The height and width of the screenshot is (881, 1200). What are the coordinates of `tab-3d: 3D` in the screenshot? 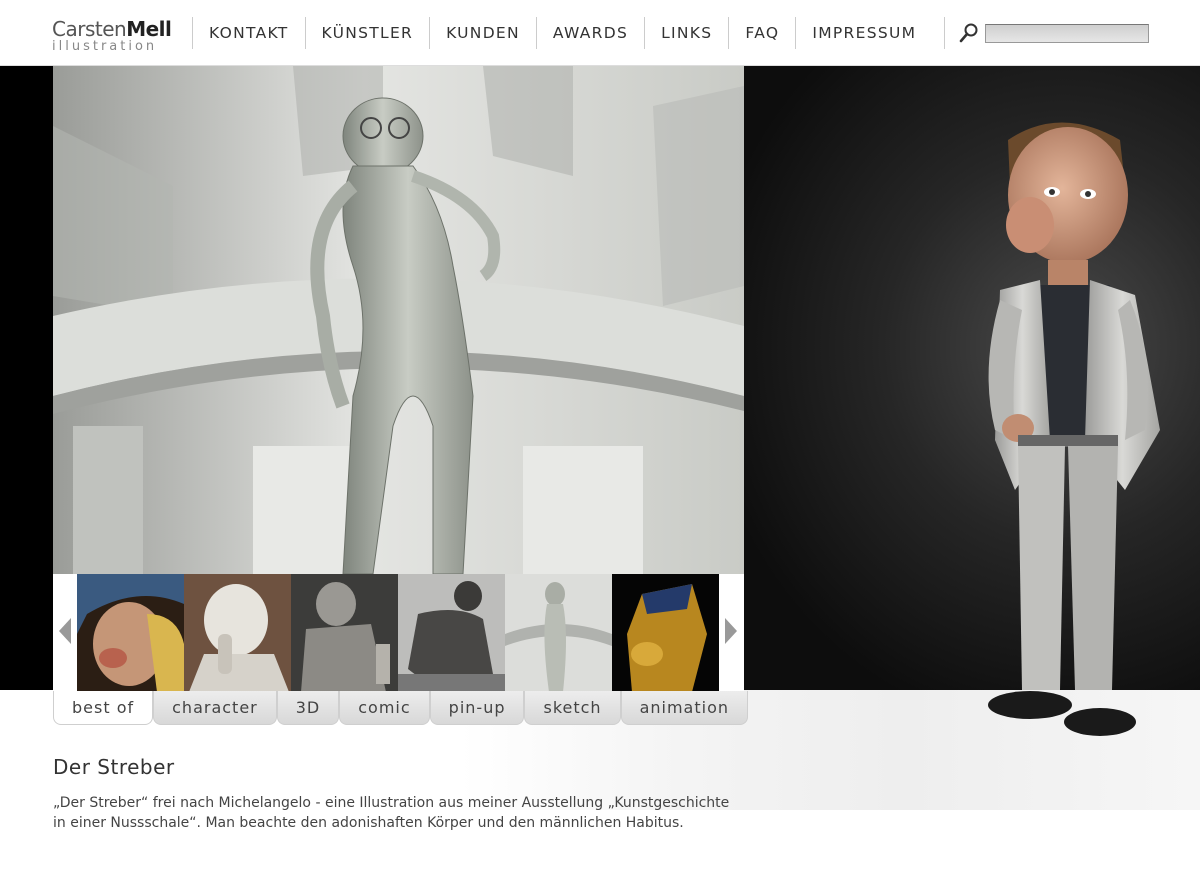 It's located at (308, 708).